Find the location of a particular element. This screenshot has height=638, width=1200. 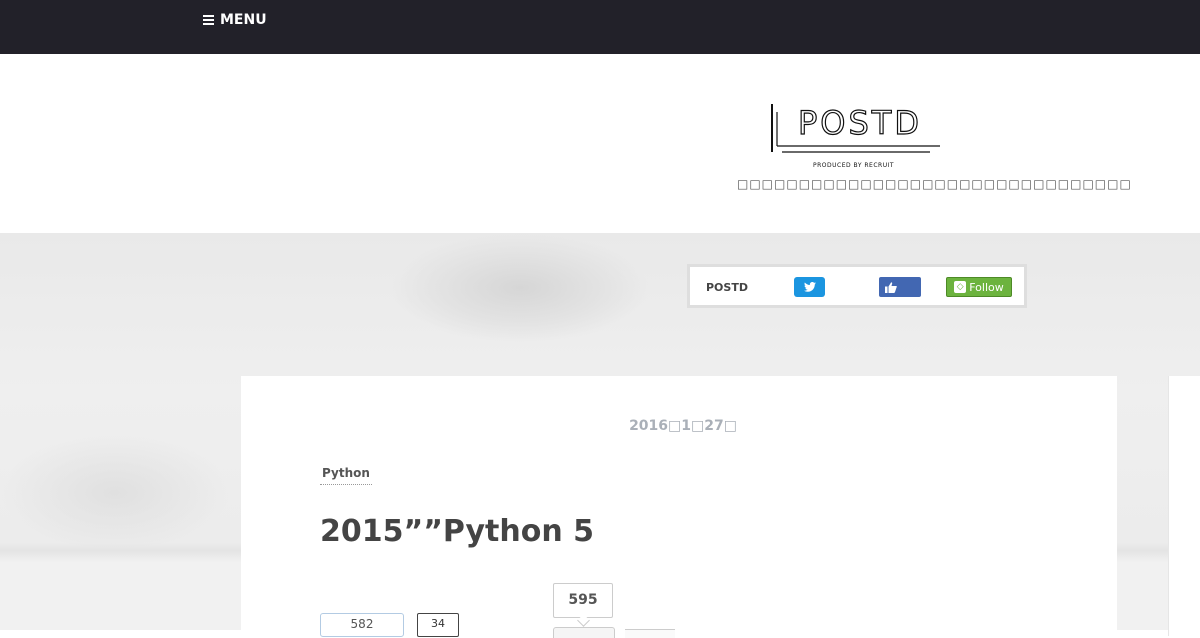

twitter-follow-button is located at coordinates (809, 287).